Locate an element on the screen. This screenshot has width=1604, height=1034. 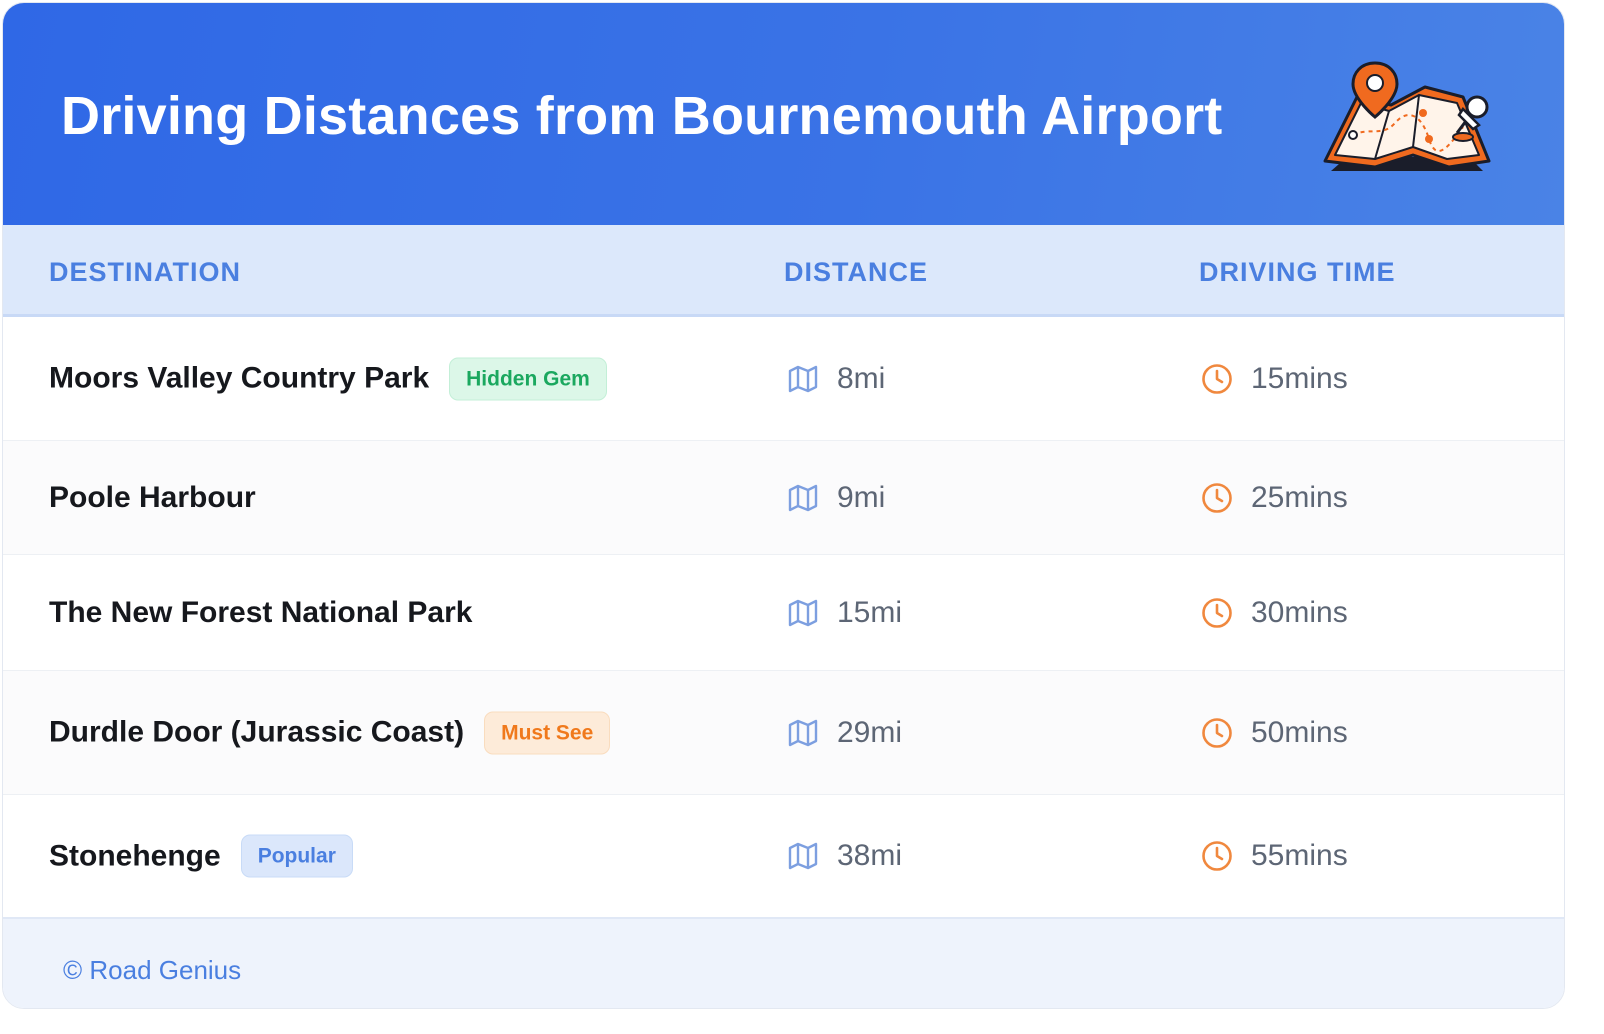
driving-time-cell: 50mins is located at coordinates (1274, 733).